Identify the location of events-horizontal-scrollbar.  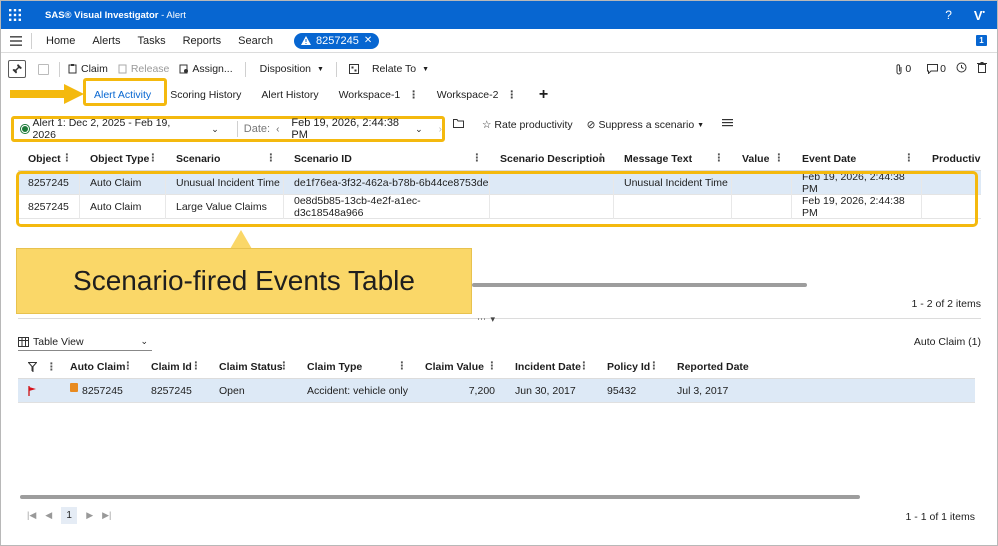
(639, 285).